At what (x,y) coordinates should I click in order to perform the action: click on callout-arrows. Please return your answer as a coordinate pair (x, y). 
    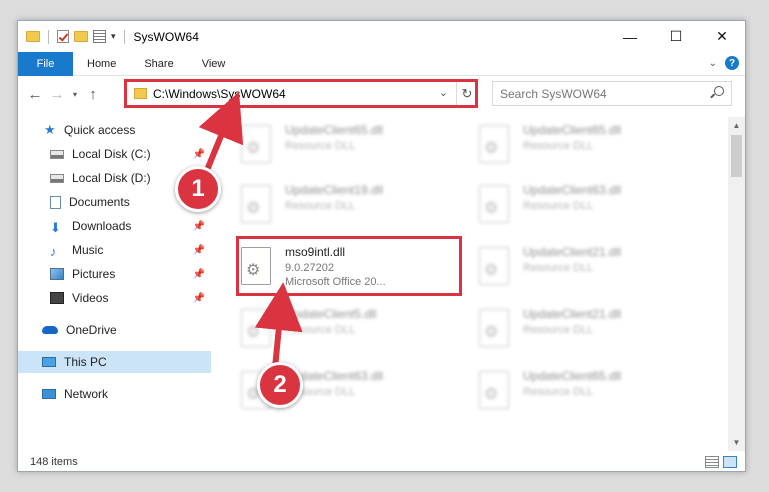
    Looking at the image, I should click on (250, 230).